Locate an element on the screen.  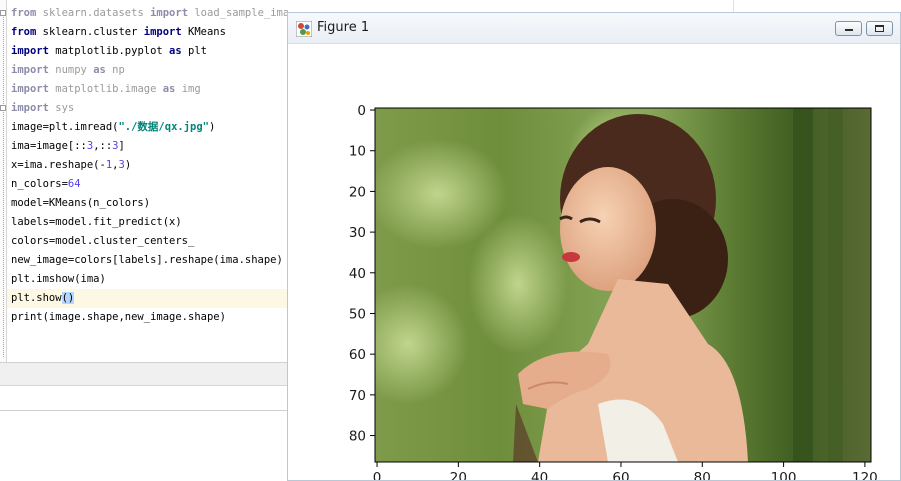
code-line: print(image.shape,new_image.shape) is located at coordinates (118, 317).